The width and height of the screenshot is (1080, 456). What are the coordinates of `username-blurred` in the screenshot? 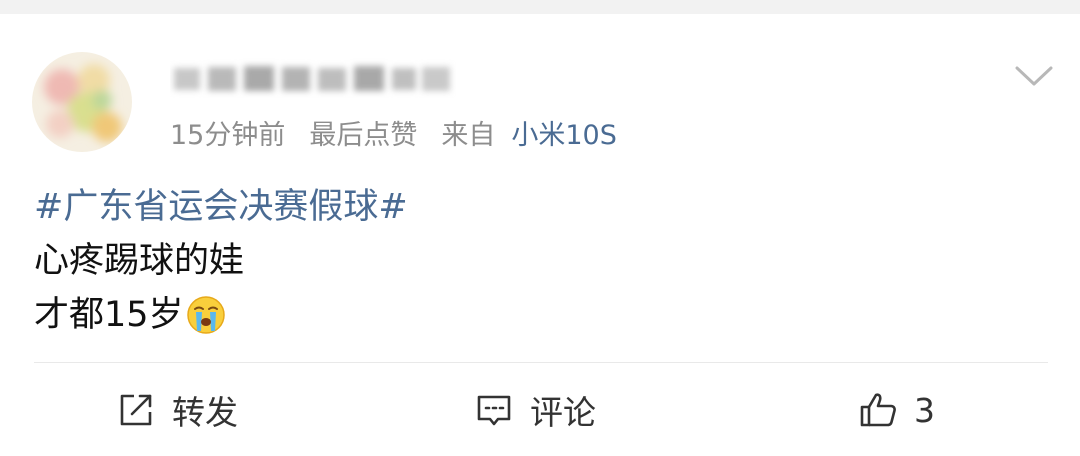 It's located at (313, 78).